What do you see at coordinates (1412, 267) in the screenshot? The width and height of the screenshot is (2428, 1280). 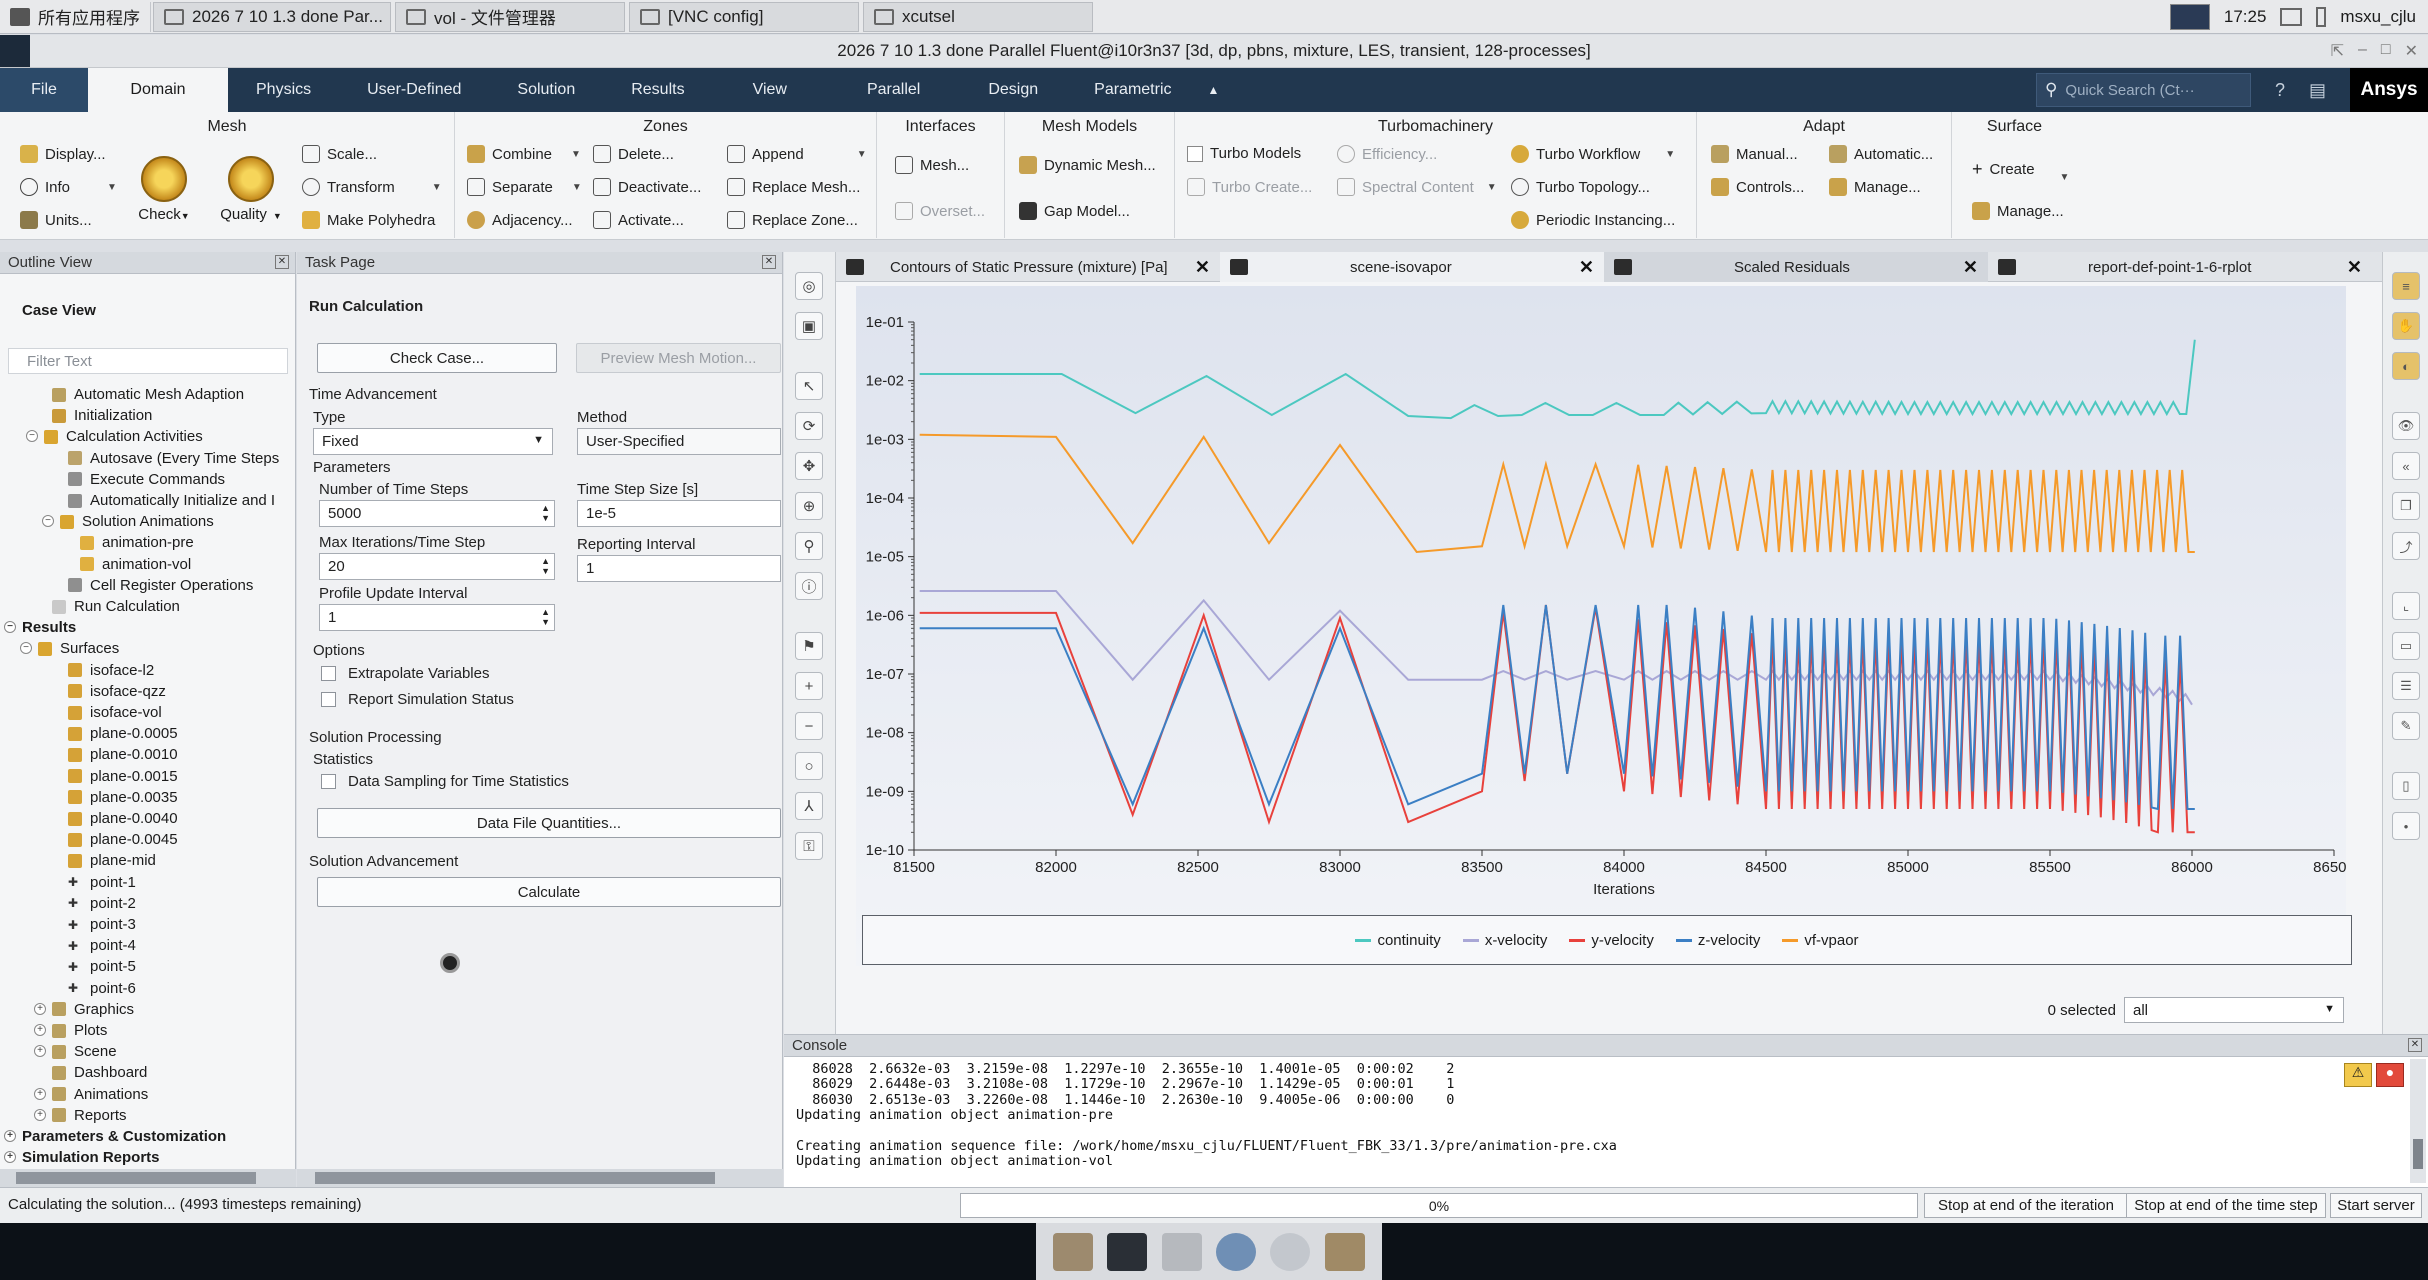 I see `tab-scene-isovapor: scene-isovapor ✕` at bounding box center [1412, 267].